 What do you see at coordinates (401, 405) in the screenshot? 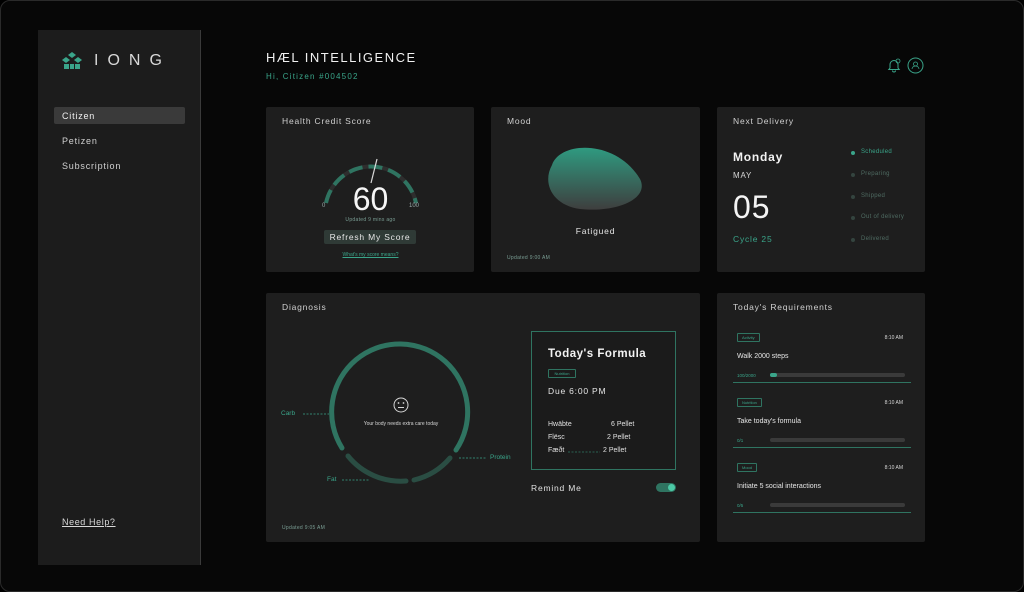
I see `neutral-face-icon` at bounding box center [401, 405].